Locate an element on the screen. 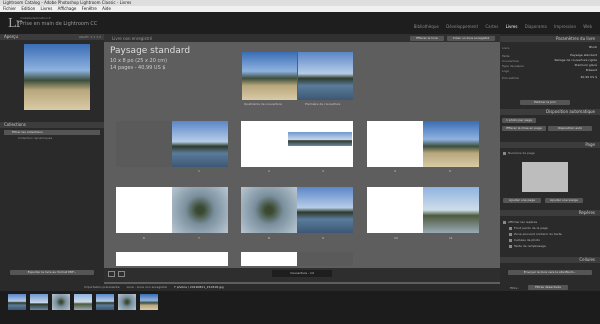  module-web: Web is located at coordinates (587, 26).